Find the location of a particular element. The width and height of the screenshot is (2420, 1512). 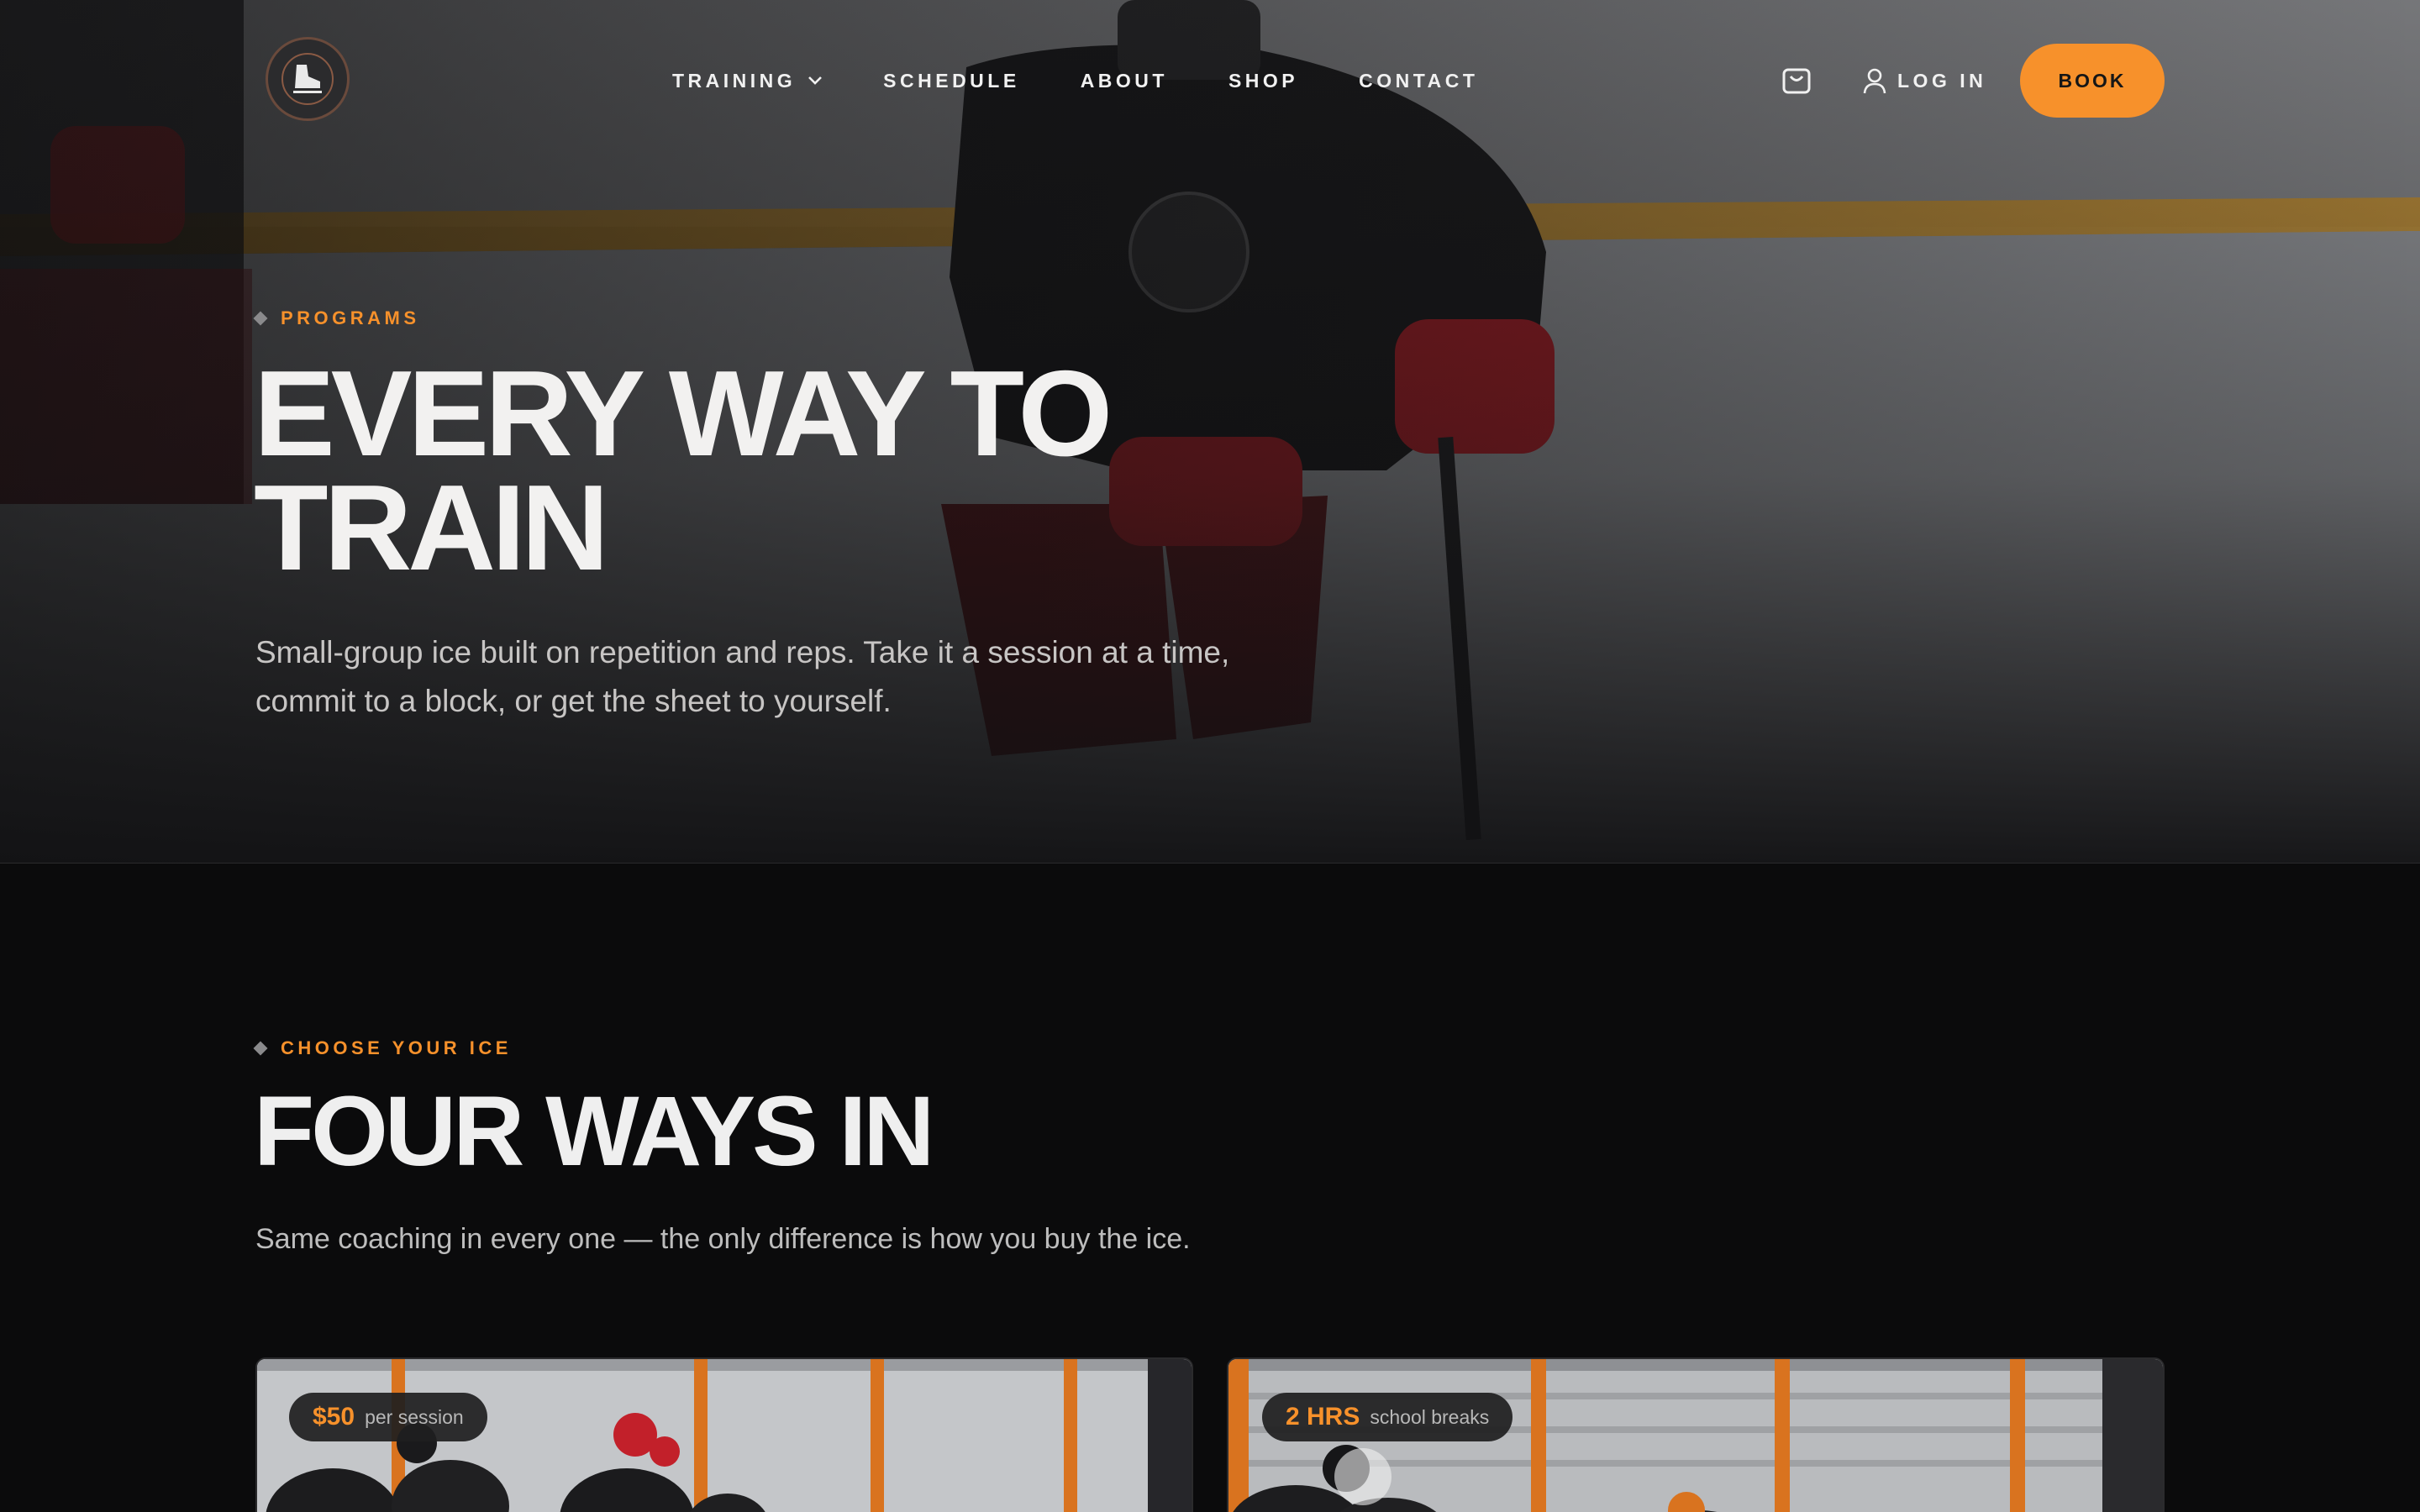

section-eyebrow: CHOOSE YOUR ICE is located at coordinates (382, 1048).